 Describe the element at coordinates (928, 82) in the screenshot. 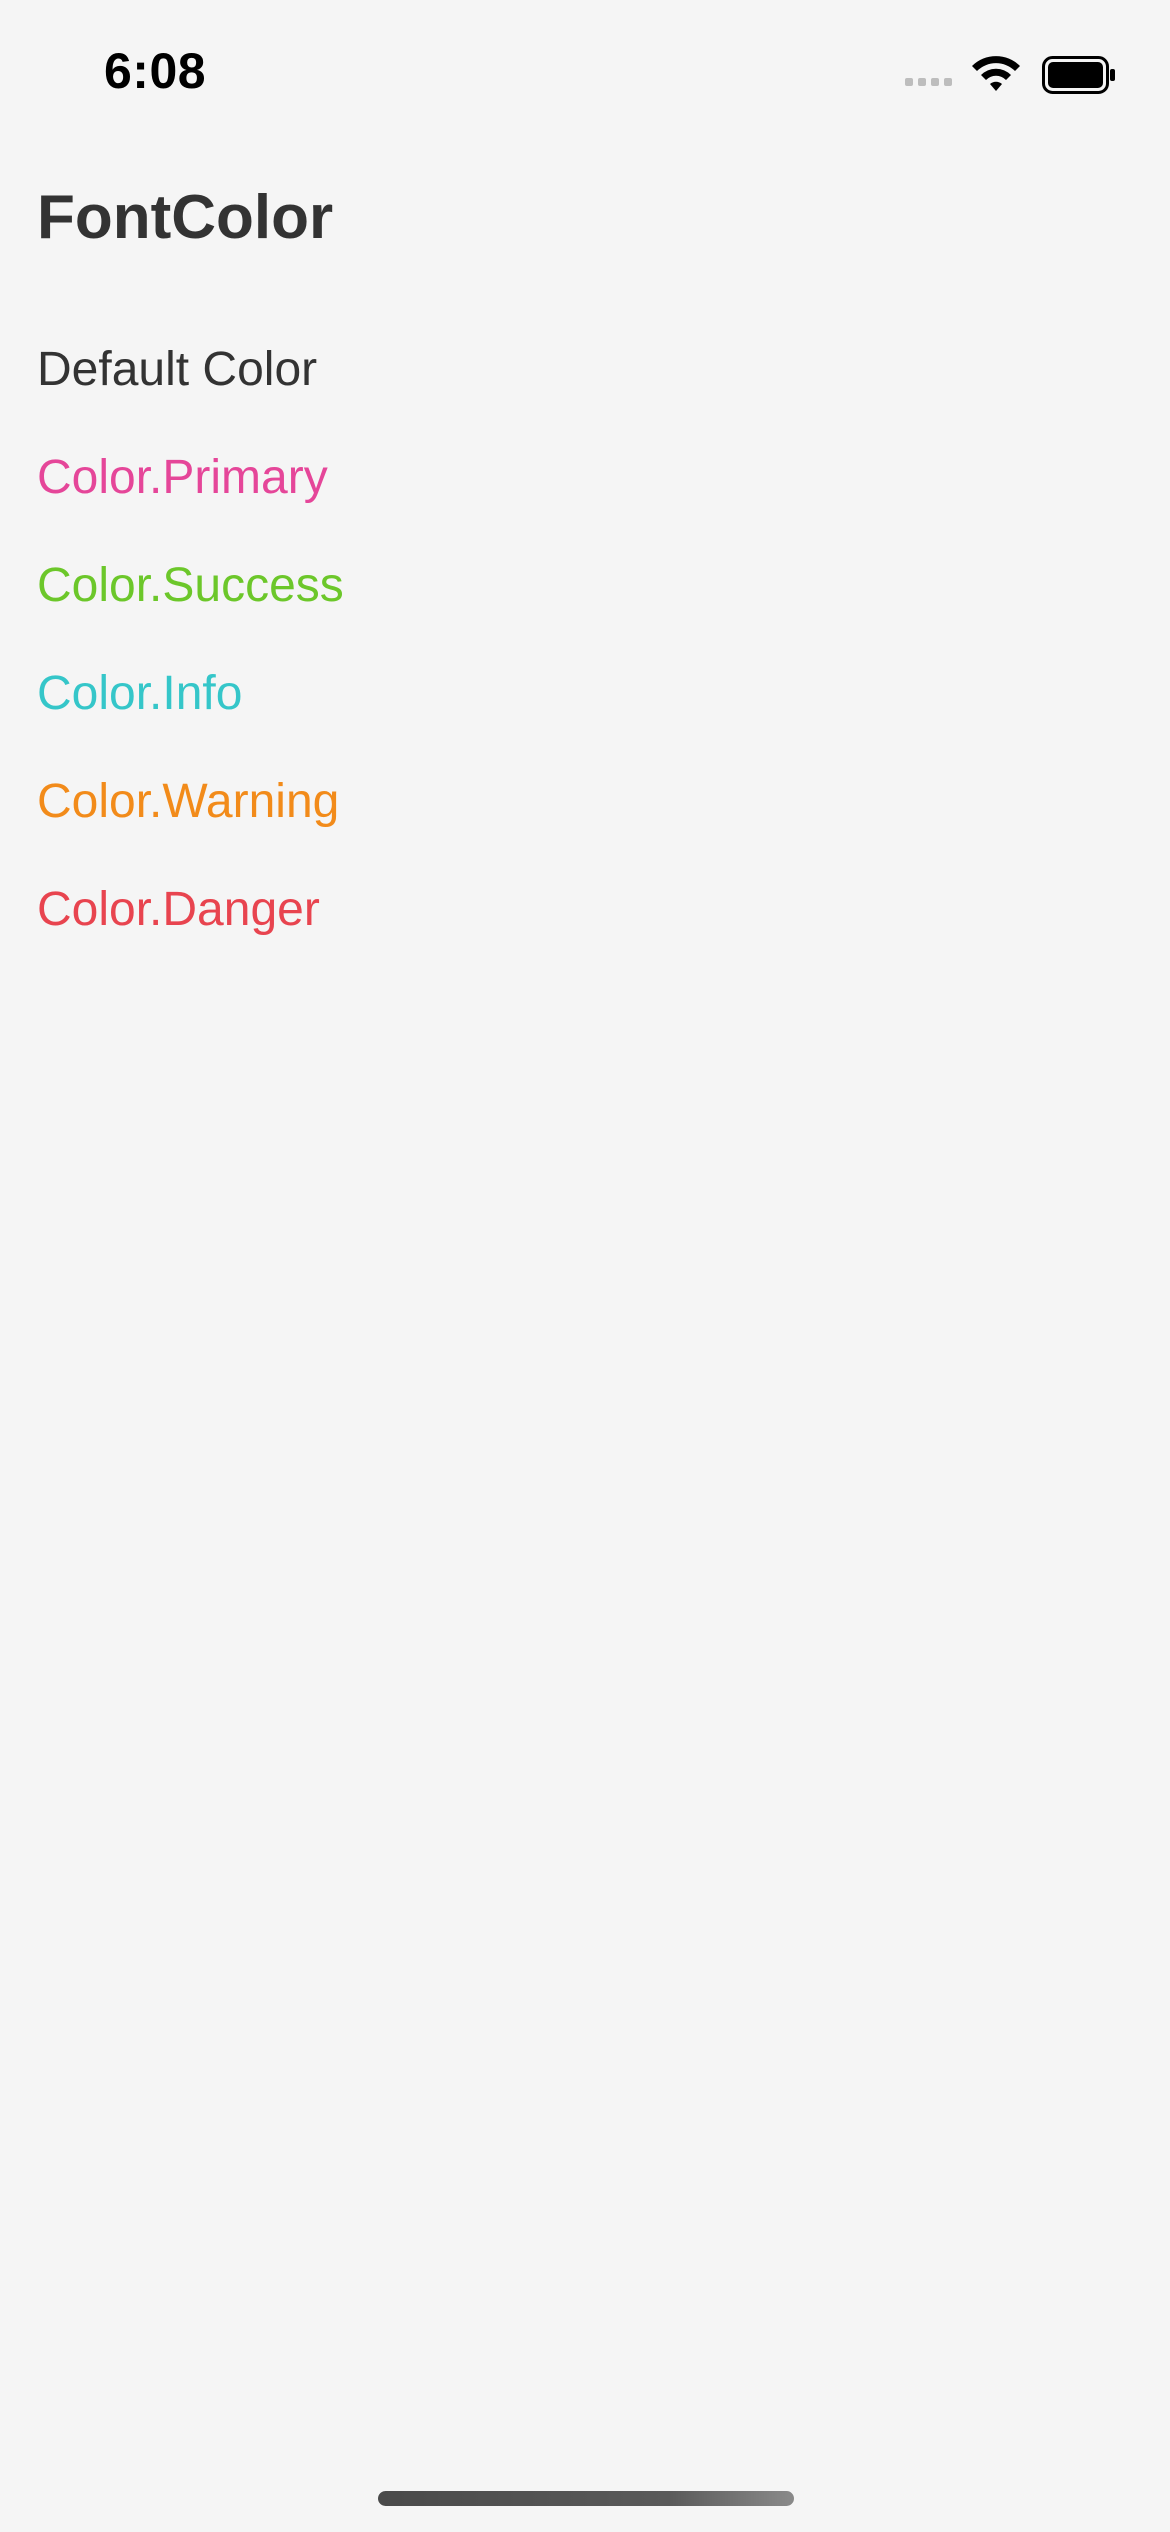

I see `cellular-signal-icon` at that location.